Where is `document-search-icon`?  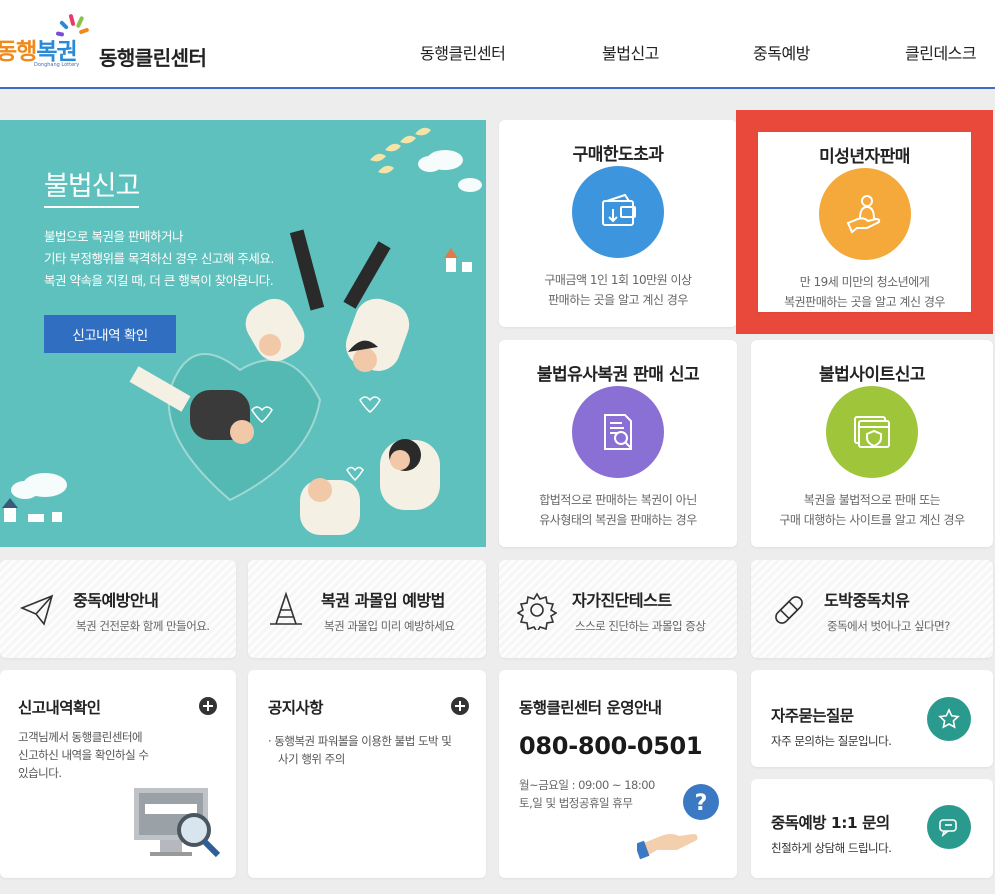
document-search-icon is located at coordinates (618, 432).